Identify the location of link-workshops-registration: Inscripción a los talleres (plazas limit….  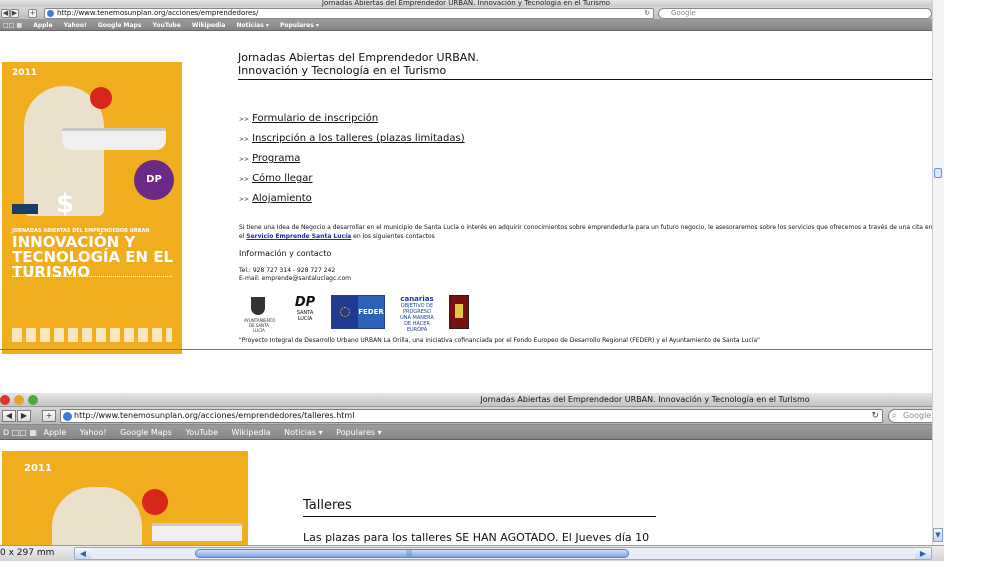
(358, 138).